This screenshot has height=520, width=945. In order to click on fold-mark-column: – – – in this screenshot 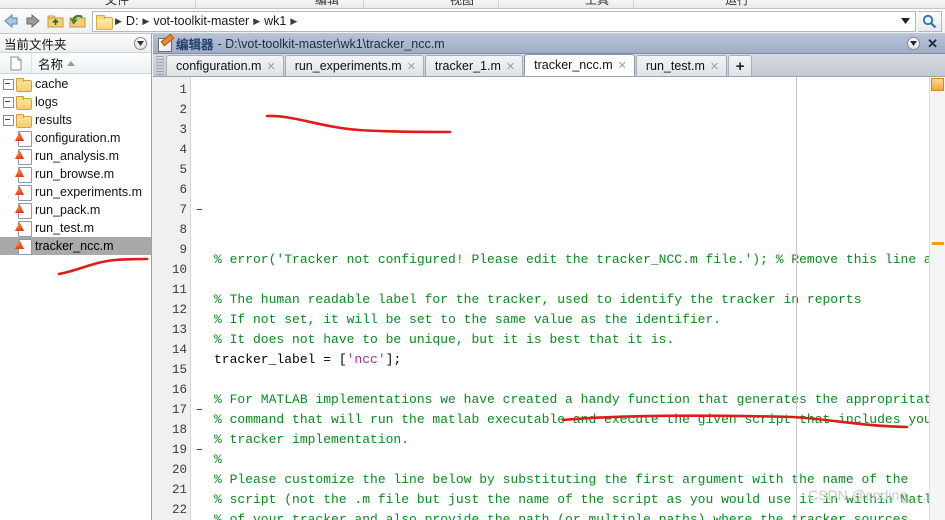, I will do `click(199, 298)`.